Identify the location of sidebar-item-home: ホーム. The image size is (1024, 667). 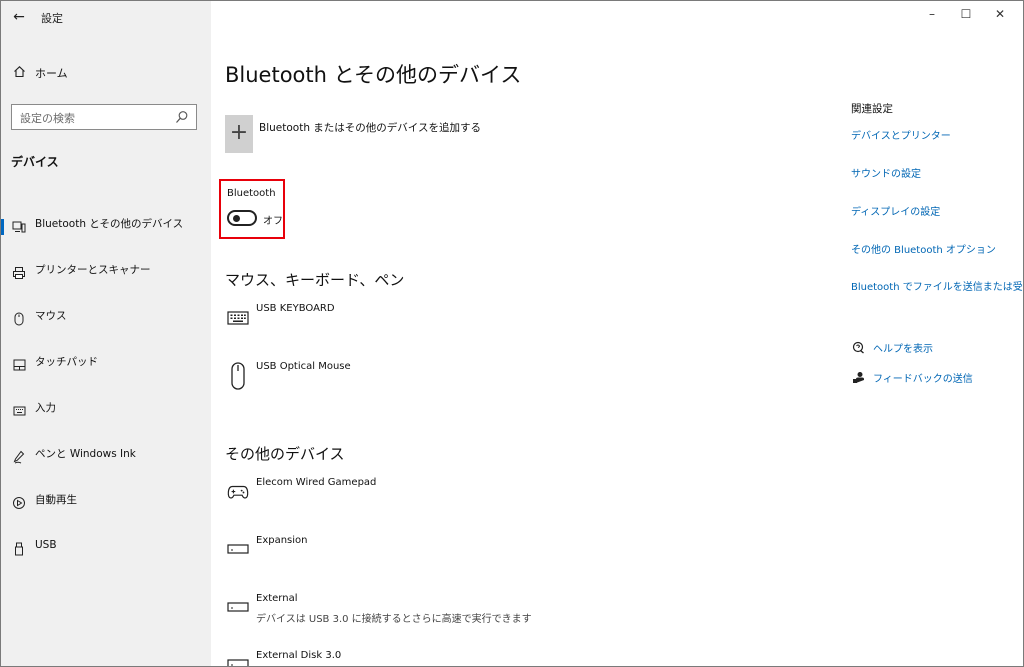
(39, 73).